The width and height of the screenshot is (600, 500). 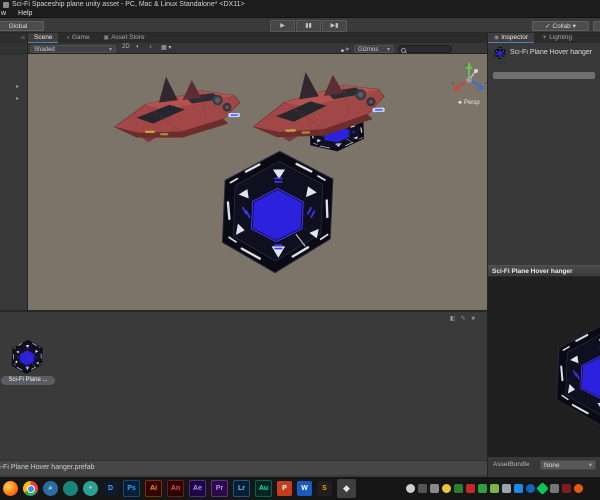 I want to click on audio-toggle-icon: ♪, so click(x=150, y=47).